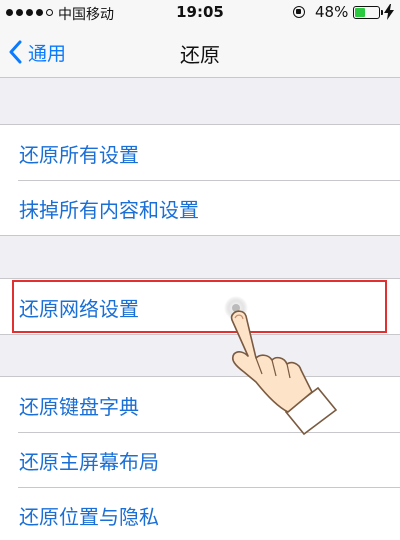  What do you see at coordinates (389, 12) in the screenshot?
I see `charging-bolt-icon` at bounding box center [389, 12].